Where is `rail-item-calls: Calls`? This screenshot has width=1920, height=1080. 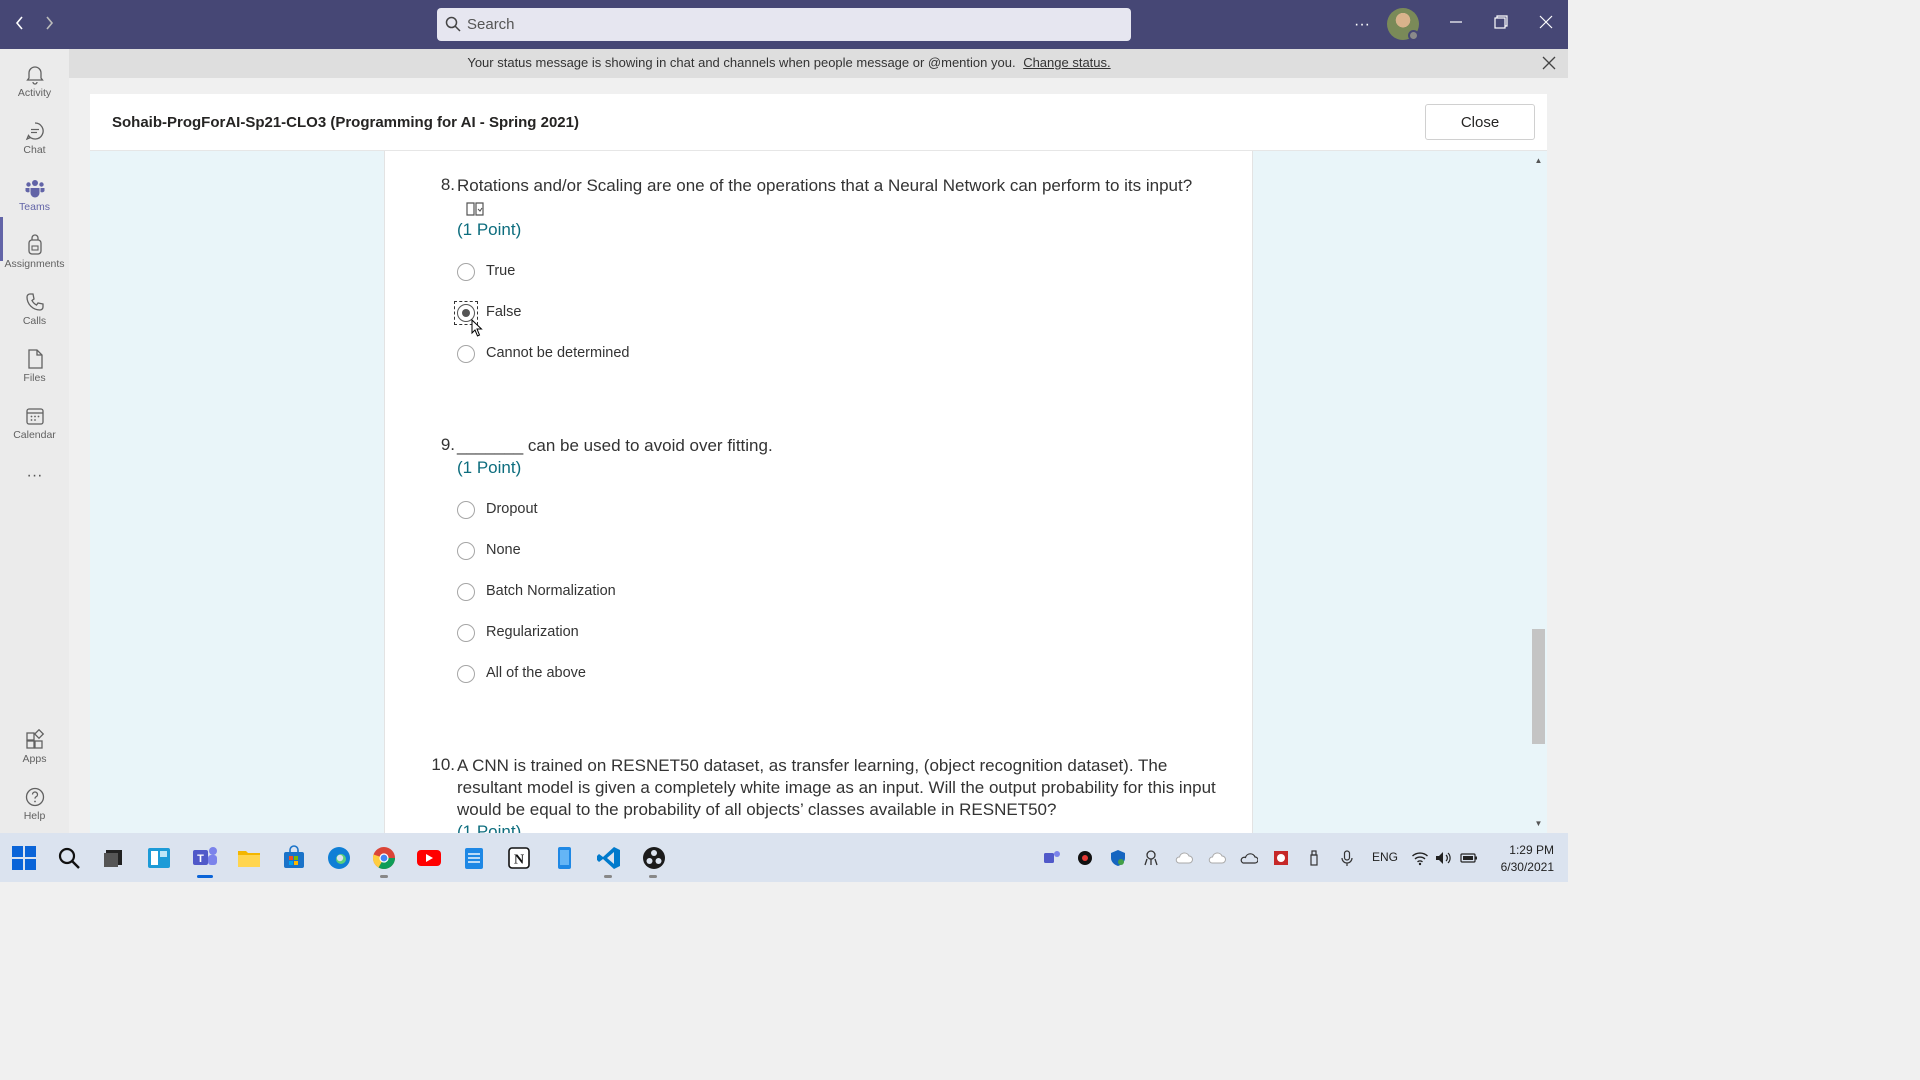
rail-item-calls: Calls is located at coordinates (34, 312).